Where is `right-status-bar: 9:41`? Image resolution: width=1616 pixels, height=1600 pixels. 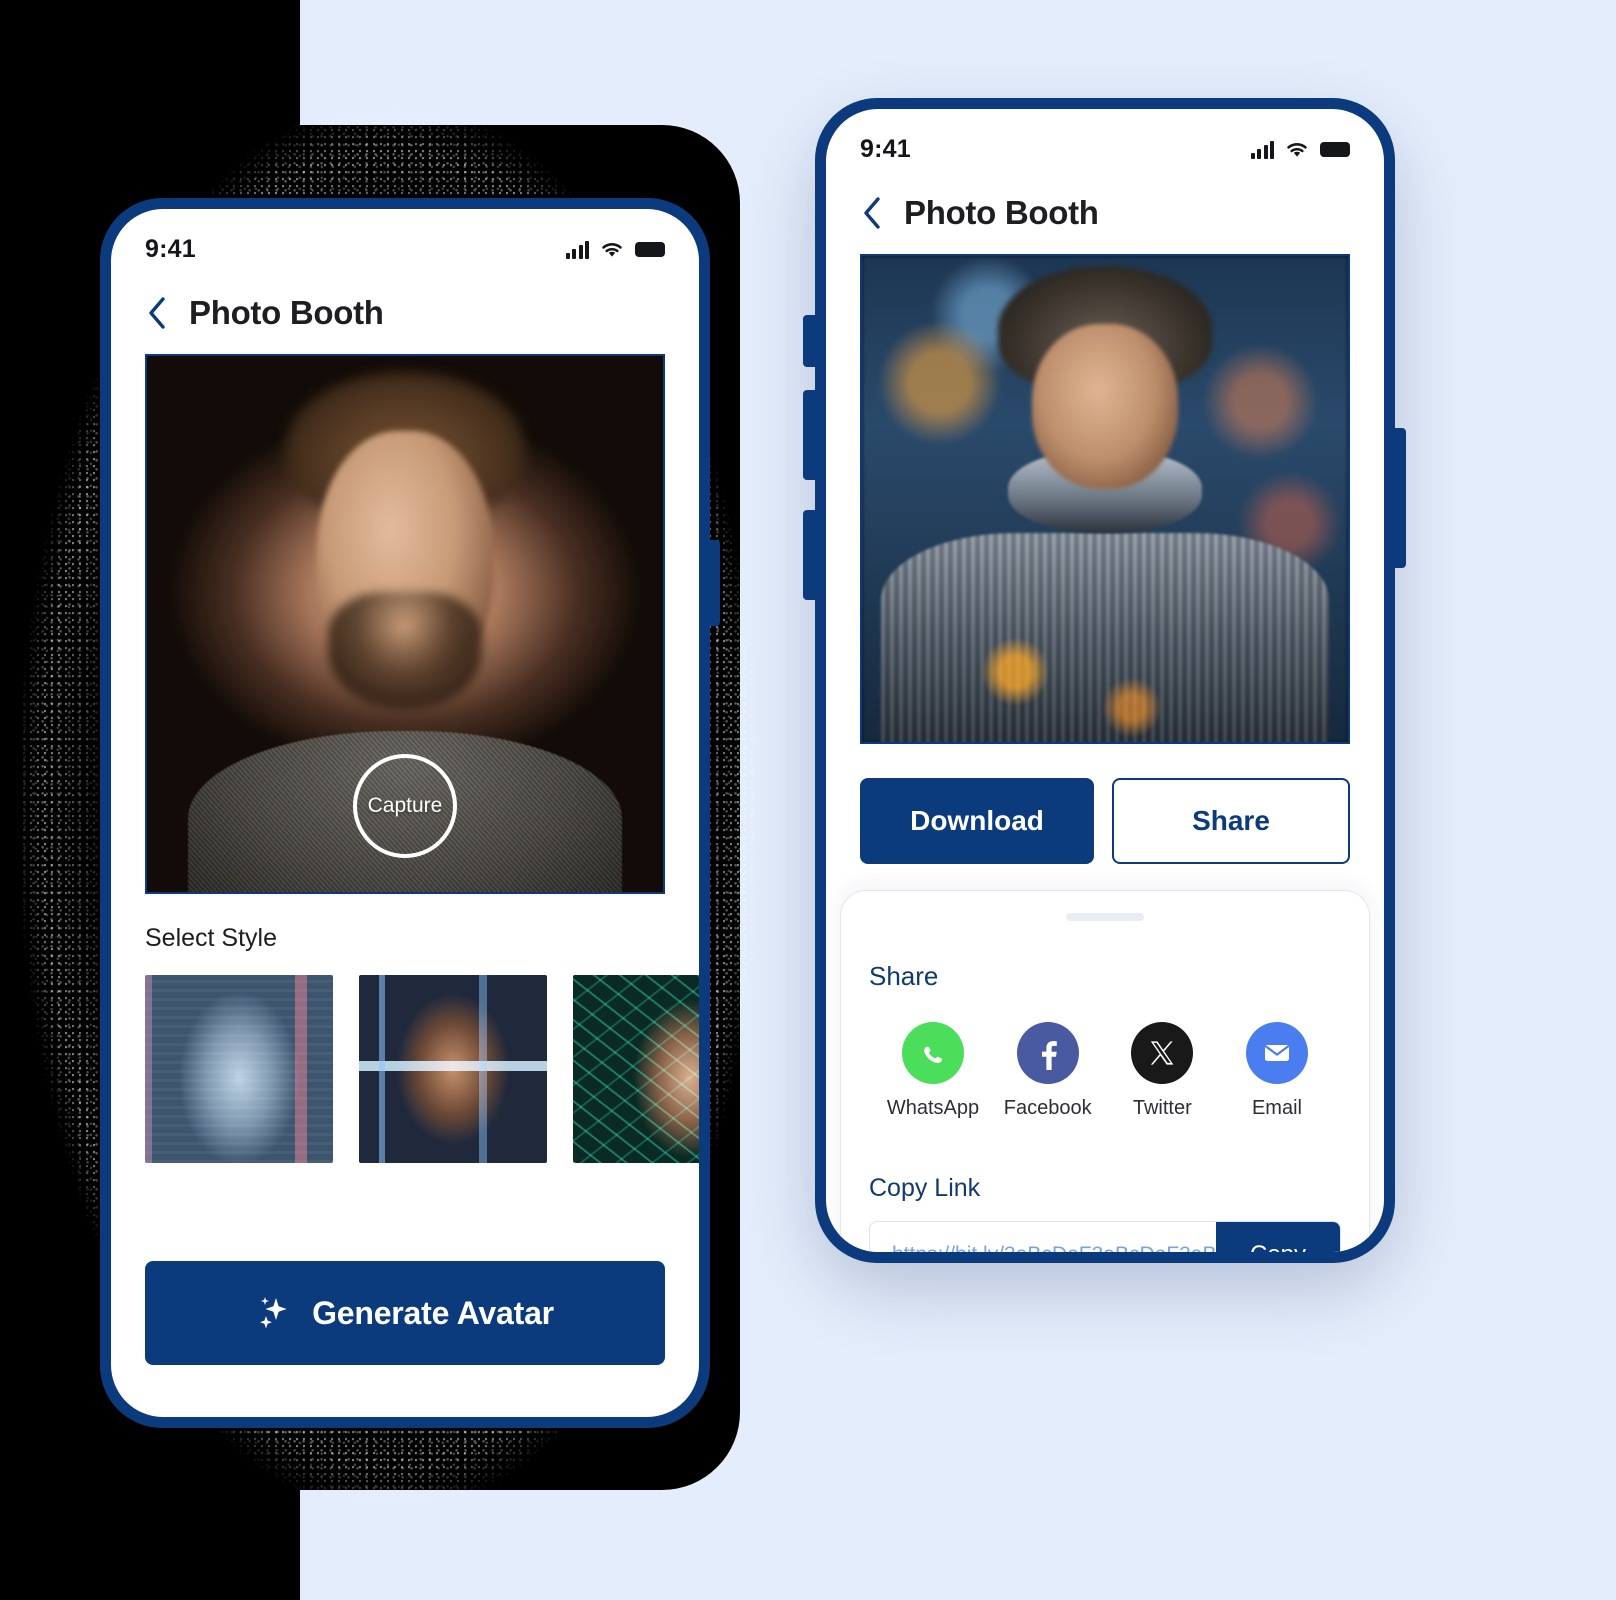 right-status-bar: 9:41 is located at coordinates (1105, 138).